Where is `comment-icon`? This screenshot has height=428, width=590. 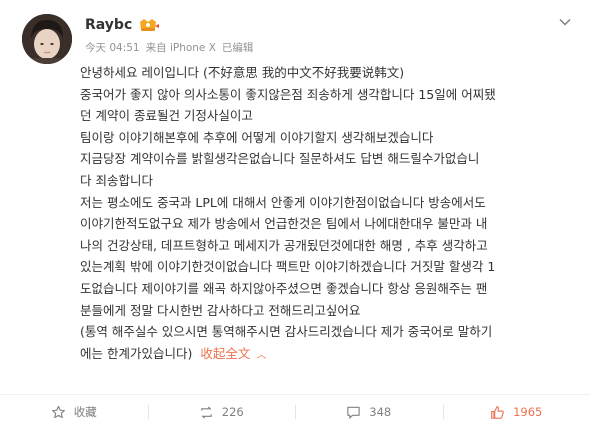
comment-icon is located at coordinates (353, 412).